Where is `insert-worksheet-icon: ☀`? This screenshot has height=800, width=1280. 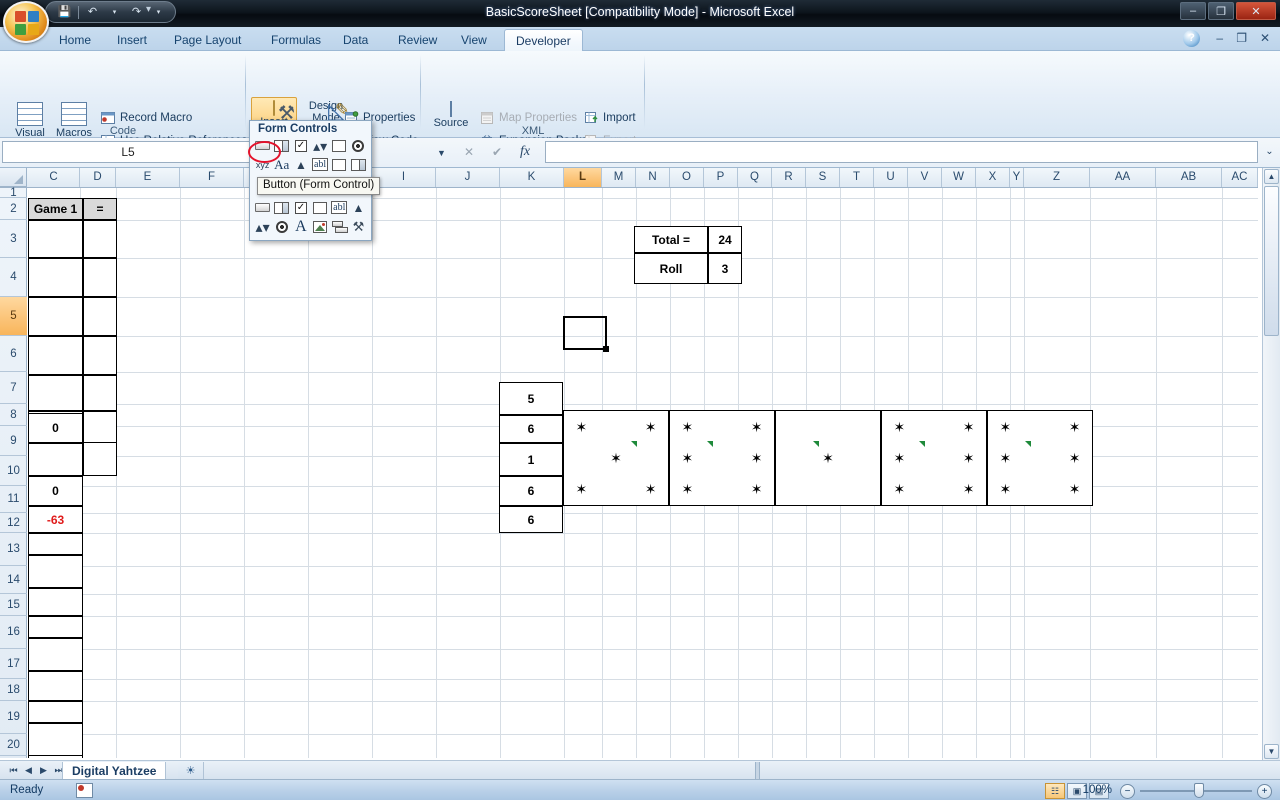 insert-worksheet-icon: ☀ is located at coordinates (191, 771).